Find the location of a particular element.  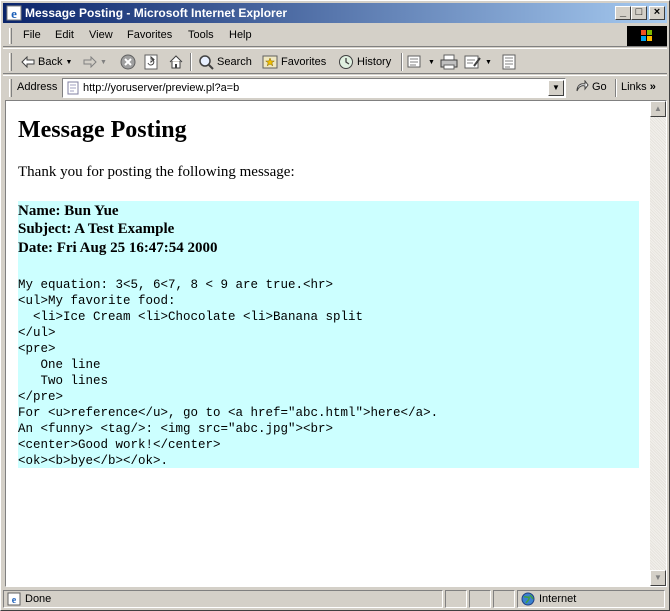

discuss-button is located at coordinates (509, 62).